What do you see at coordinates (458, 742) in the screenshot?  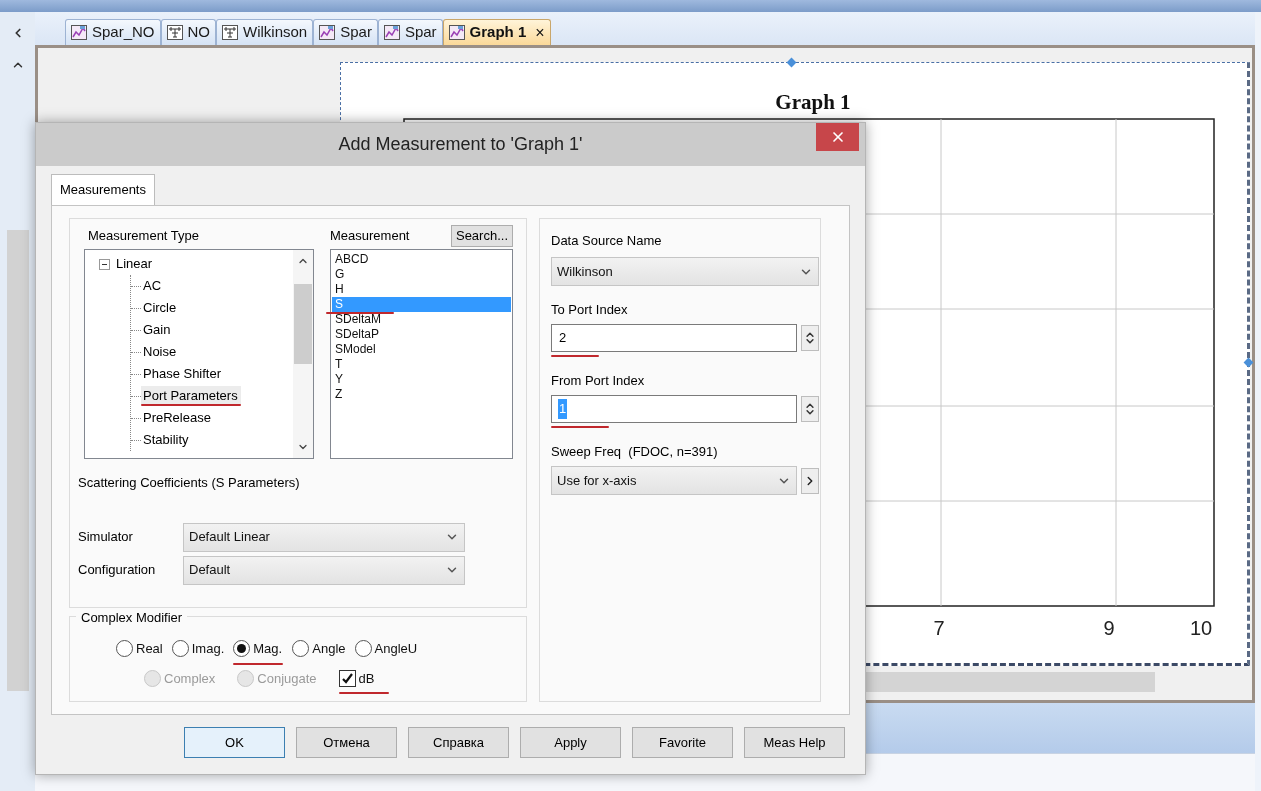 I see `dialog-button: Справка` at bounding box center [458, 742].